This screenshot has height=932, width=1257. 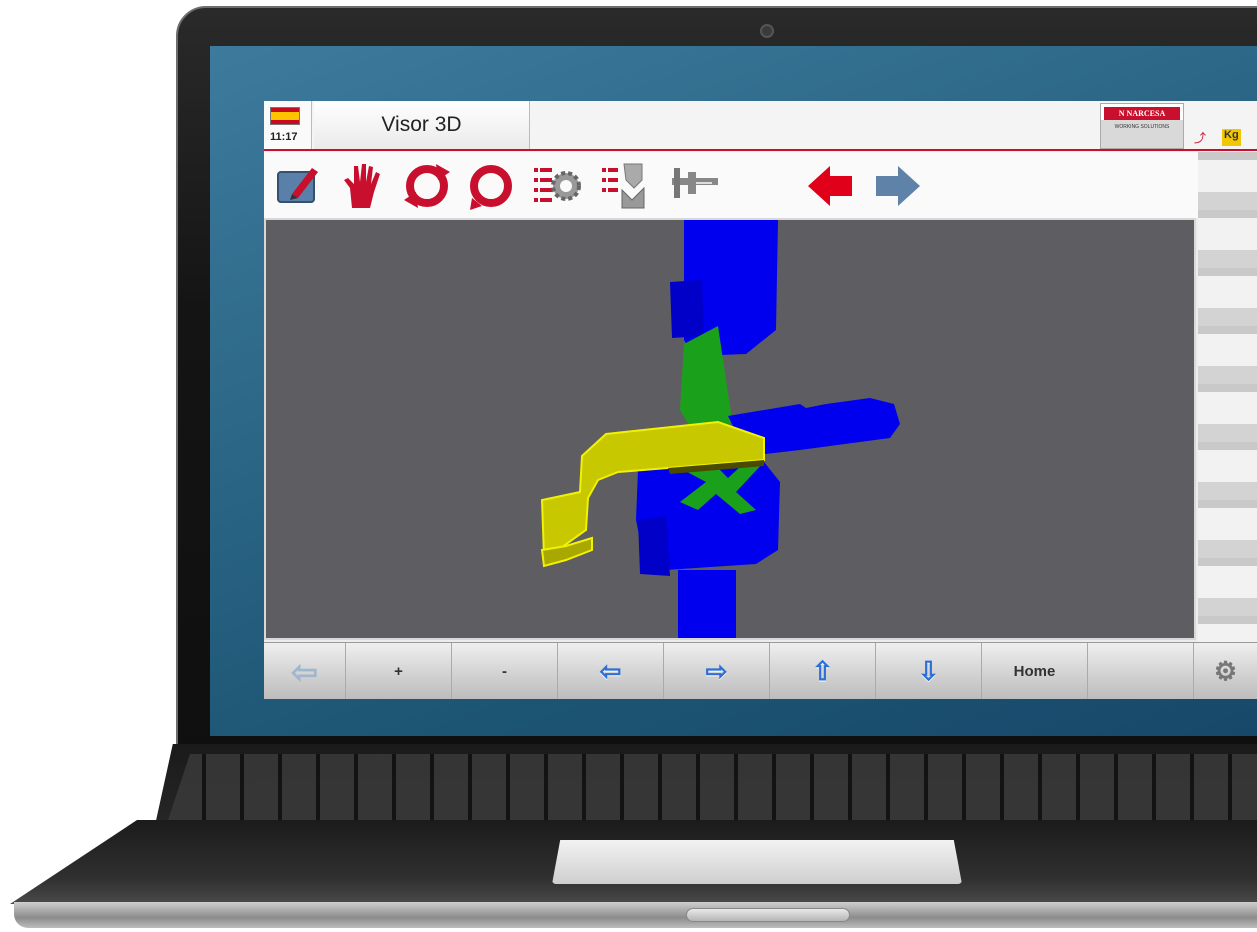 I want to click on edit-icon, so click(x=297, y=185).